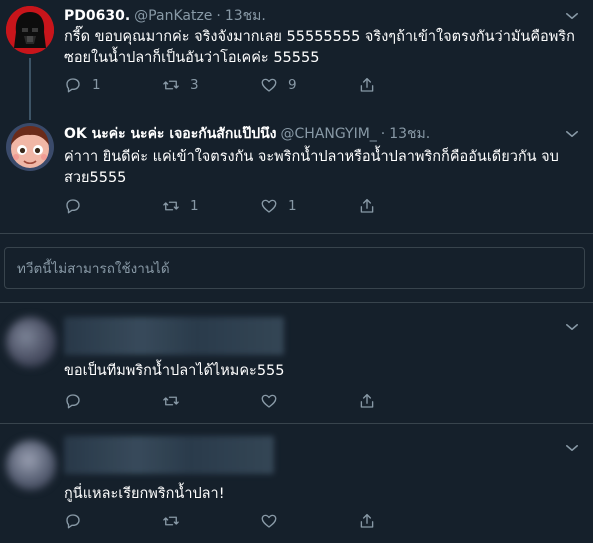 The height and width of the screenshot is (543, 593). I want to click on handle: @CHANGYIM_, so click(329, 134).